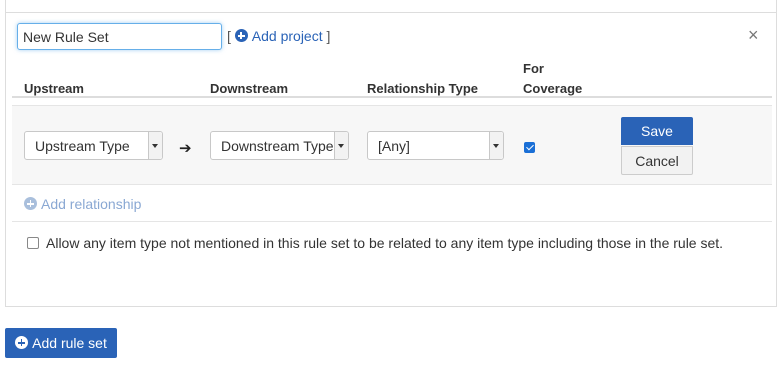 This screenshot has height=369, width=779. What do you see at coordinates (119, 36) in the screenshot?
I see `rule-set-name-input` at bounding box center [119, 36].